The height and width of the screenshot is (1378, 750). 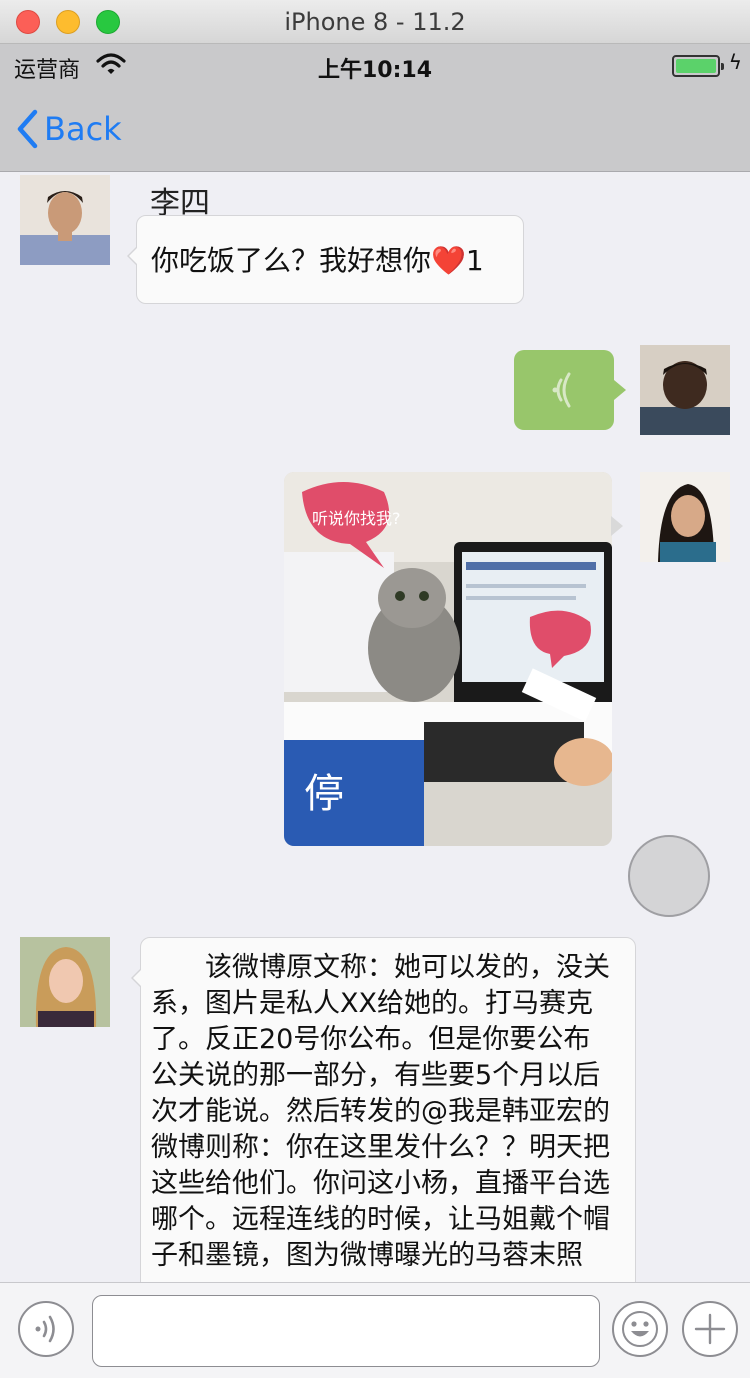 I want to click on smiley-icon, so click(x=640, y=1329).